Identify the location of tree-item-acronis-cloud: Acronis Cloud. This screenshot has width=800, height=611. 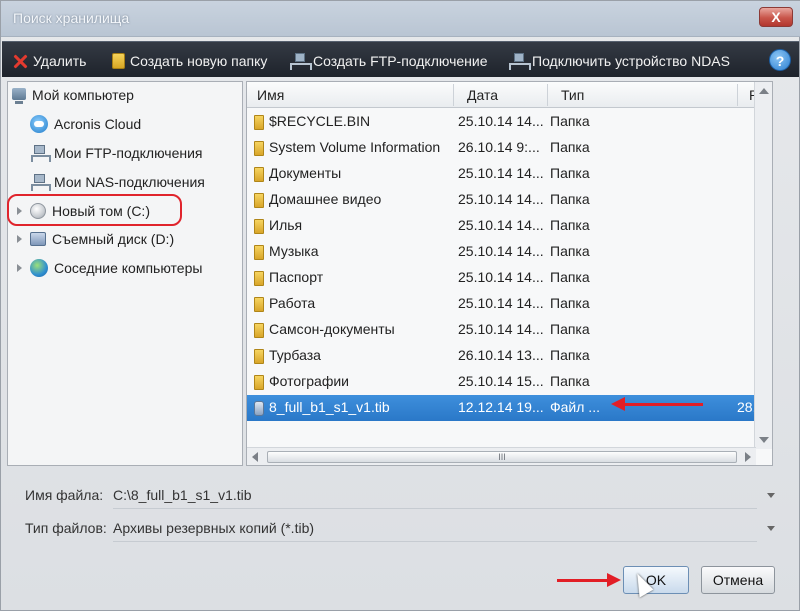
(85, 124).